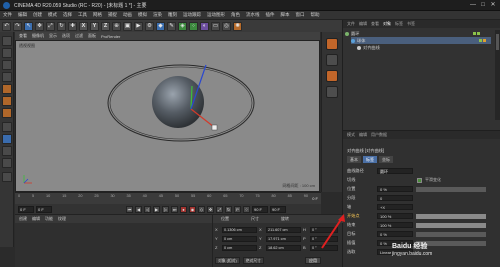  What do you see at coordinates (39, 26) in the screenshot?
I see `move-icon: ✥` at bounding box center [39, 26].